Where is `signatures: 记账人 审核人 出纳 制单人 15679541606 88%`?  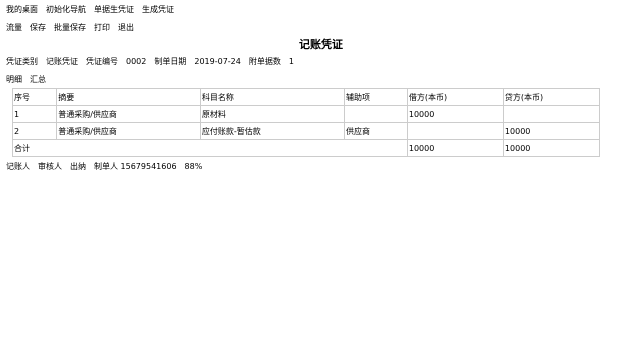 signatures: 记账人 审核人 出纳 制单人 15679541606 88% is located at coordinates (321, 166).